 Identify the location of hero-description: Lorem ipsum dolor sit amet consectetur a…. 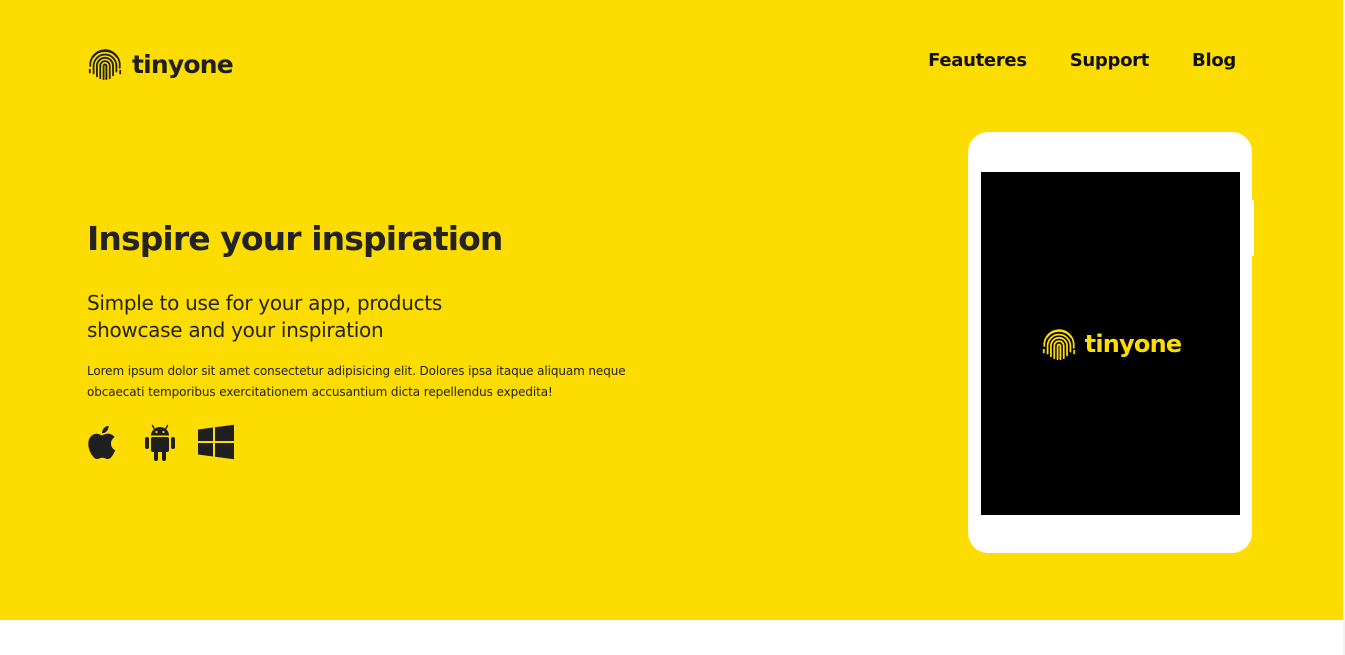
(356, 381).